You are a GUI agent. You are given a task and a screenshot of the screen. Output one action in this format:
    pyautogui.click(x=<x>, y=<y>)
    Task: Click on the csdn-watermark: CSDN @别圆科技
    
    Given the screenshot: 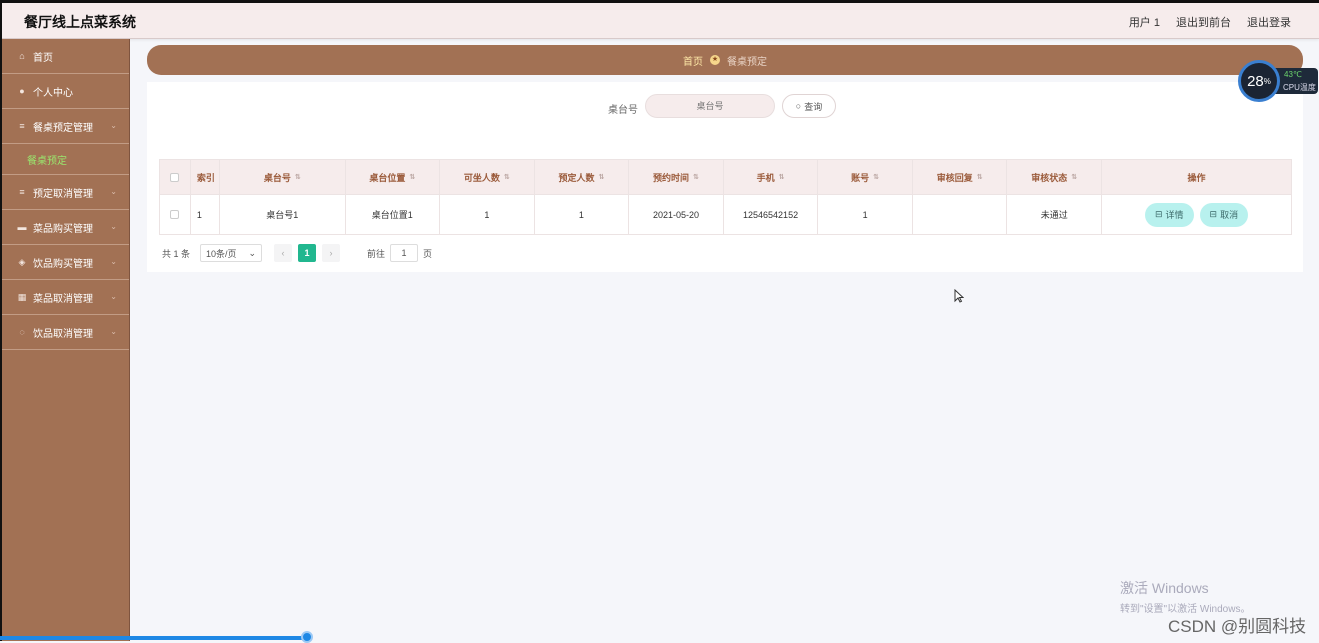 What is the action you would take?
    pyautogui.click(x=1237, y=626)
    